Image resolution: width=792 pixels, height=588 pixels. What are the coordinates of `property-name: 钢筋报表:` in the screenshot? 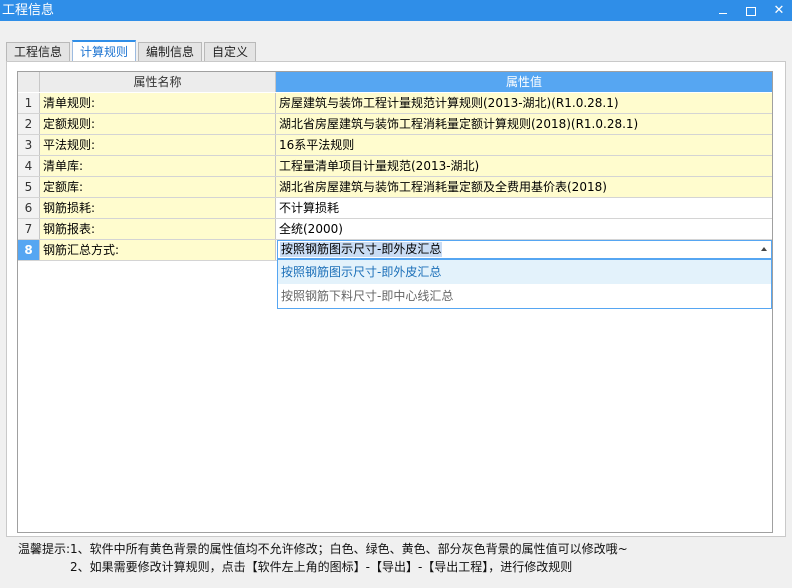 It's located at (158, 229).